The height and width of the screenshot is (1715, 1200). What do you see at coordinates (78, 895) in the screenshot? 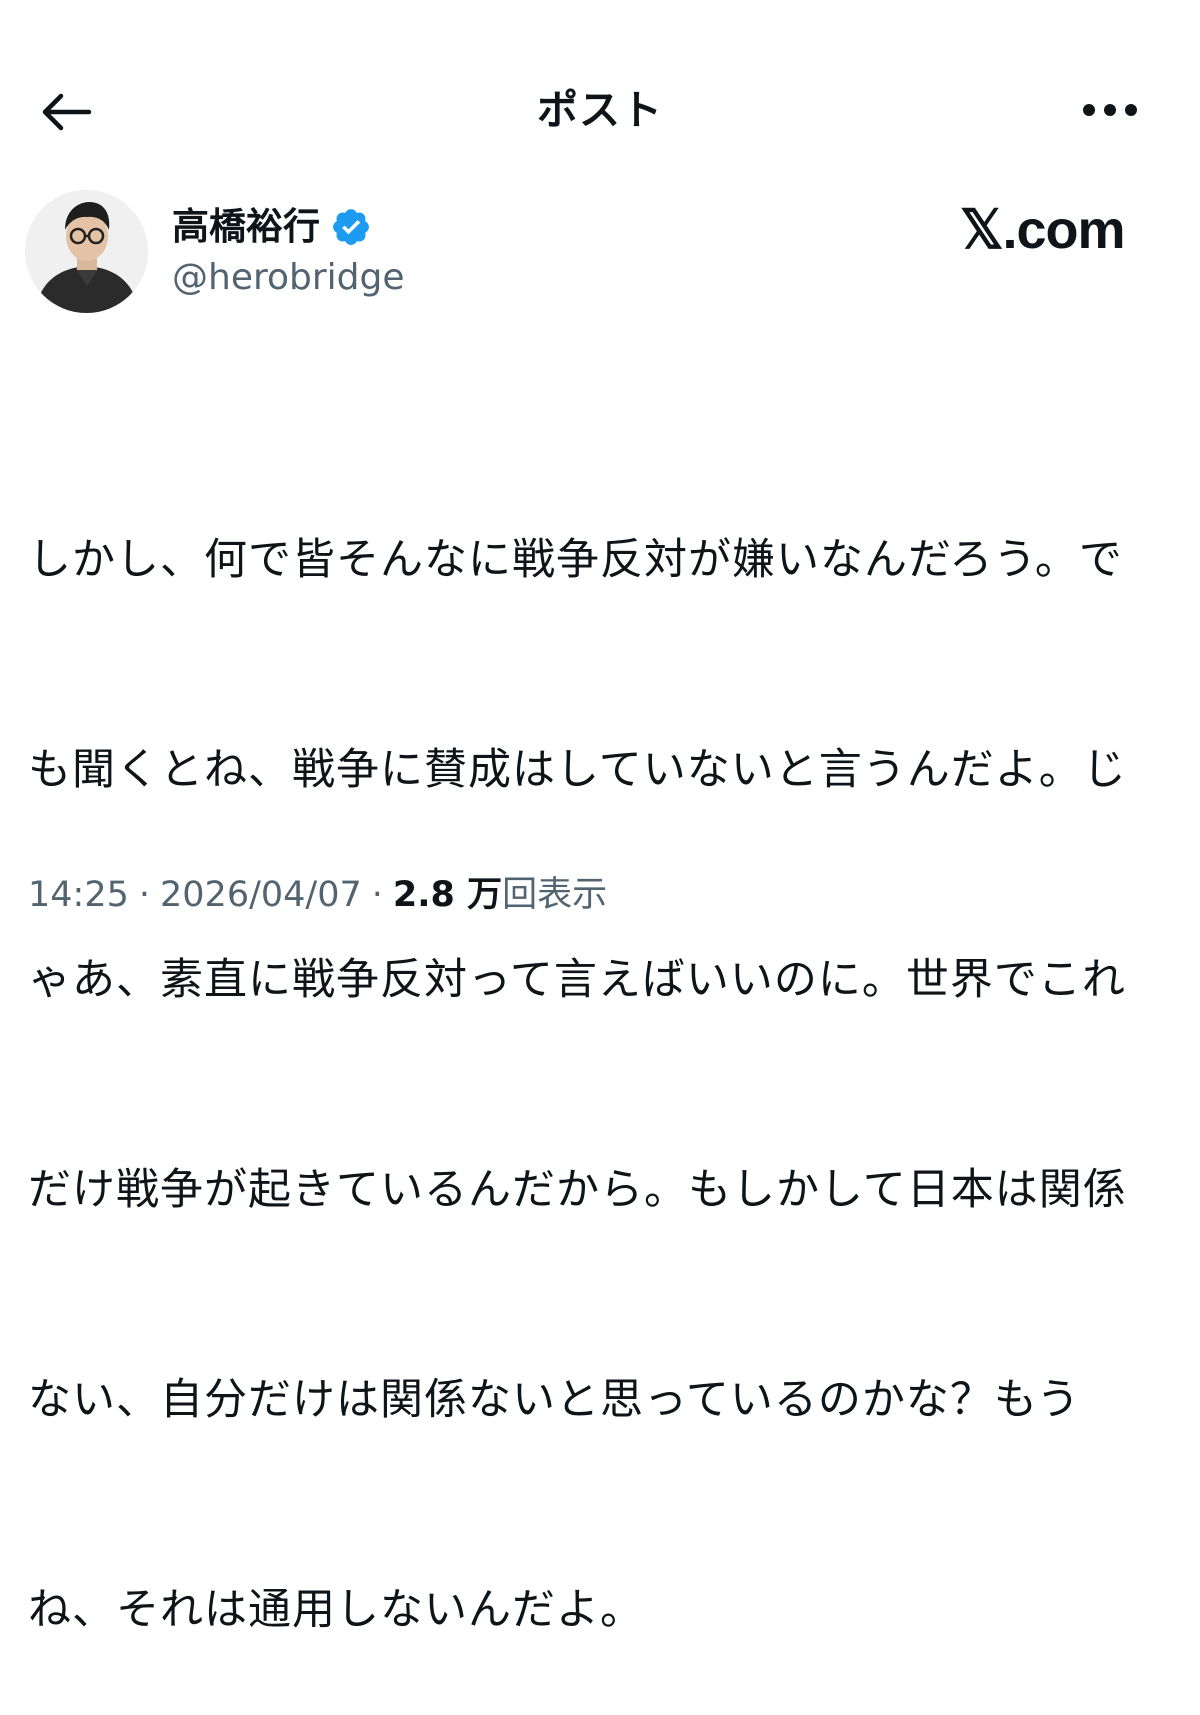
I see `post-time: 14:25` at bounding box center [78, 895].